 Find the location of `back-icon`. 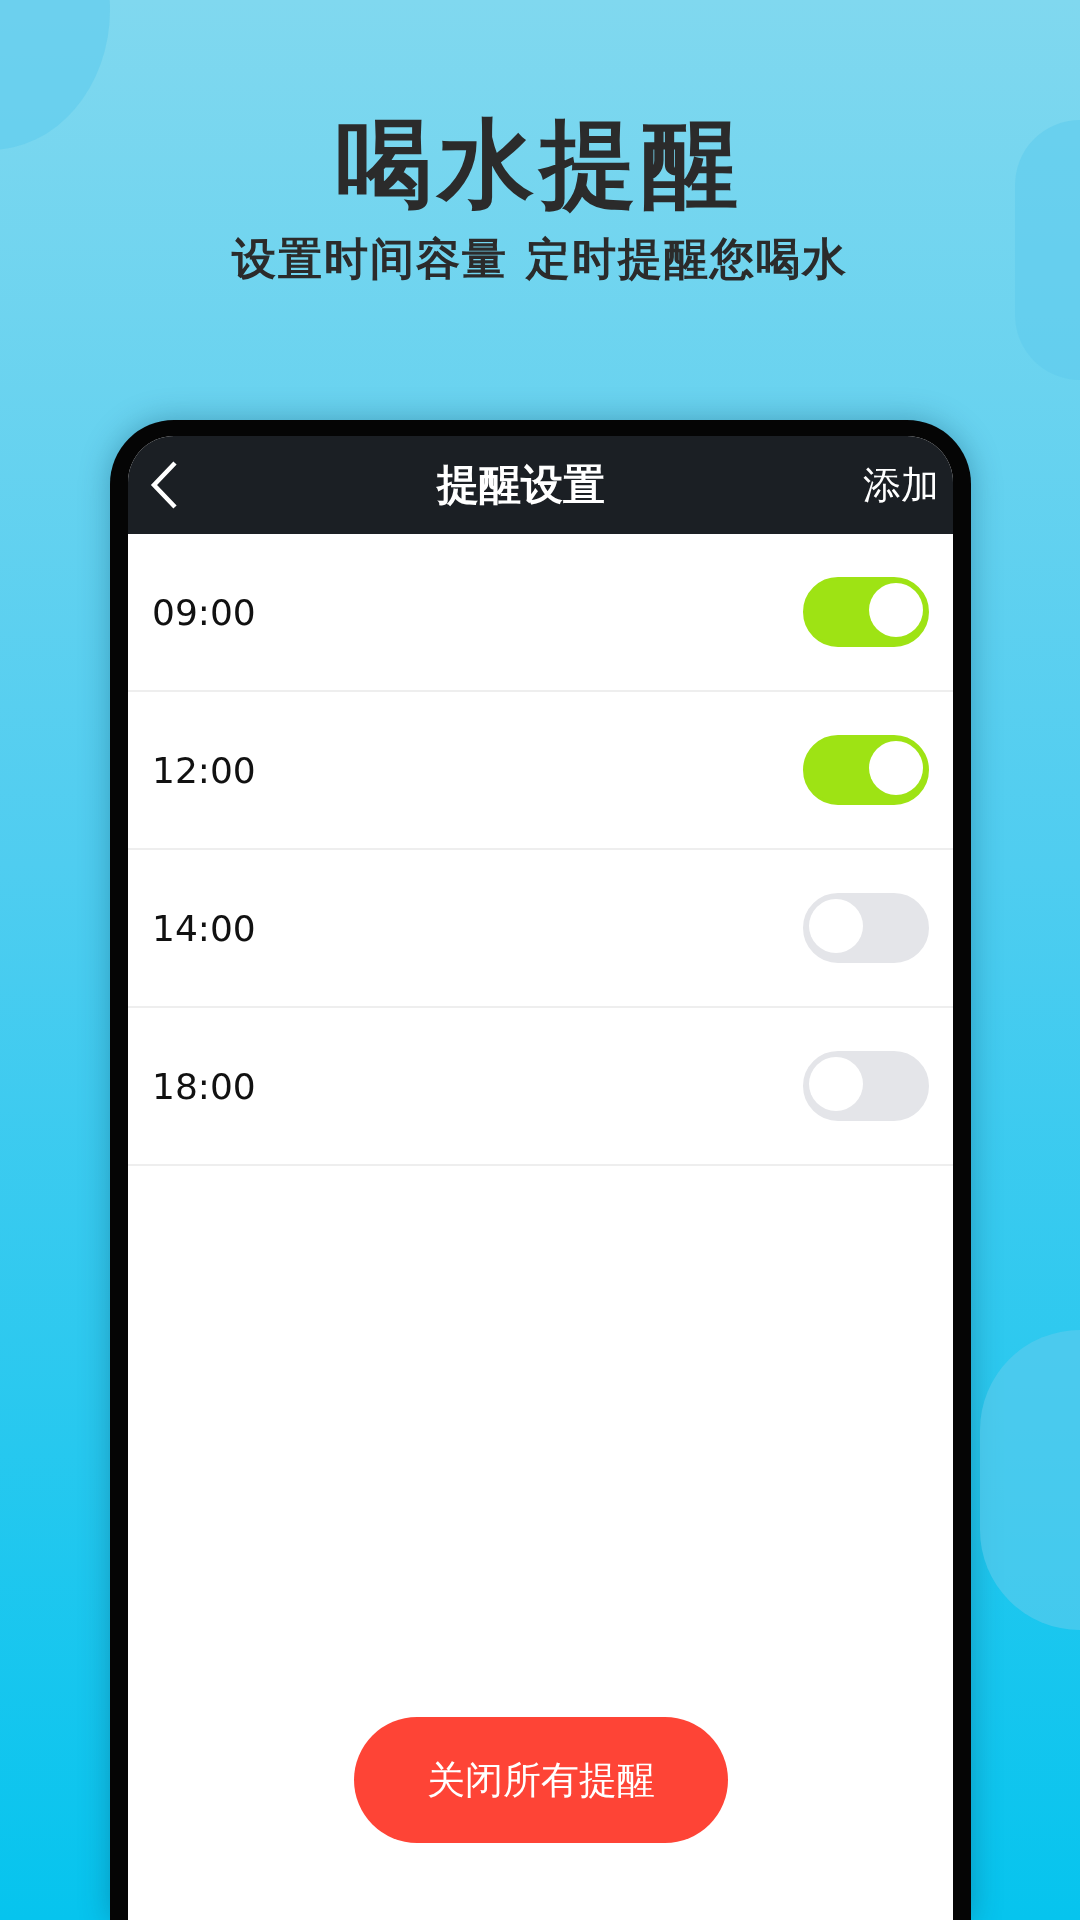

back-icon is located at coordinates (164, 485).